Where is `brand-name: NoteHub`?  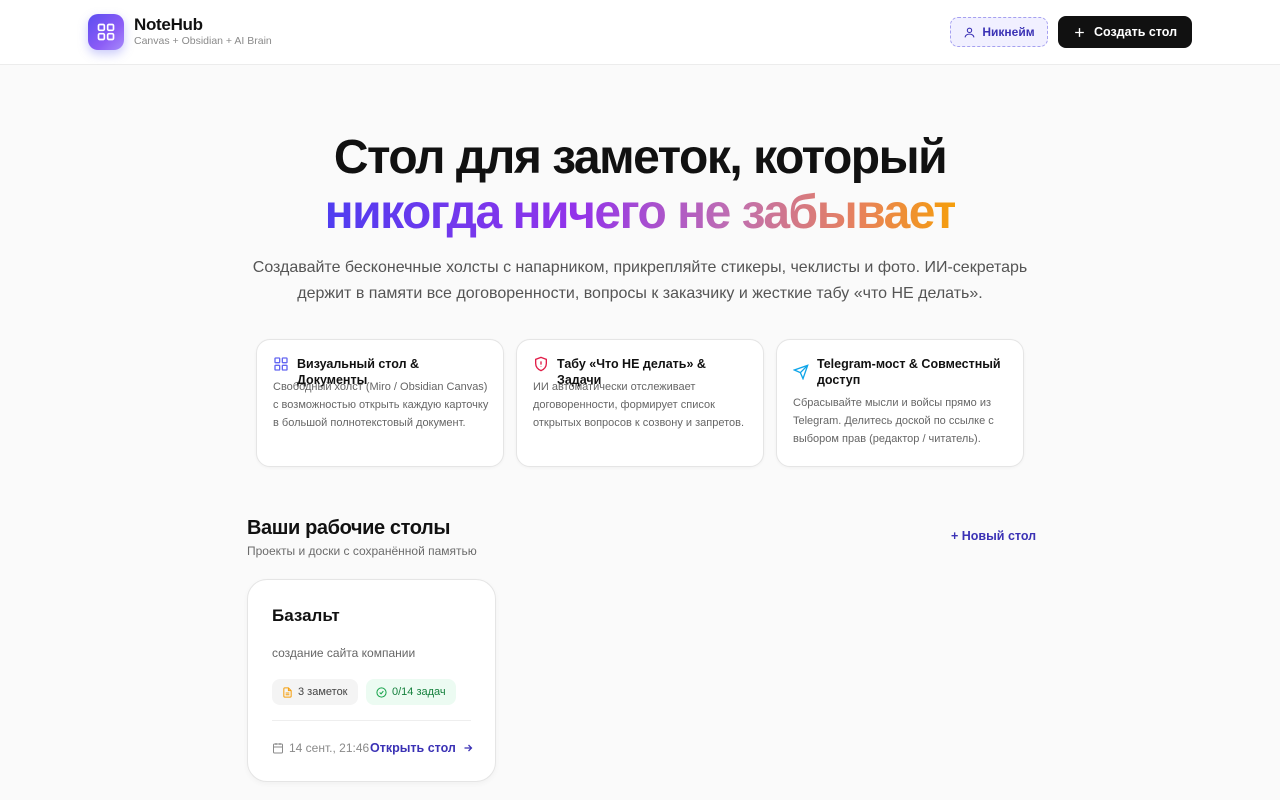 brand-name: NoteHub is located at coordinates (168, 24).